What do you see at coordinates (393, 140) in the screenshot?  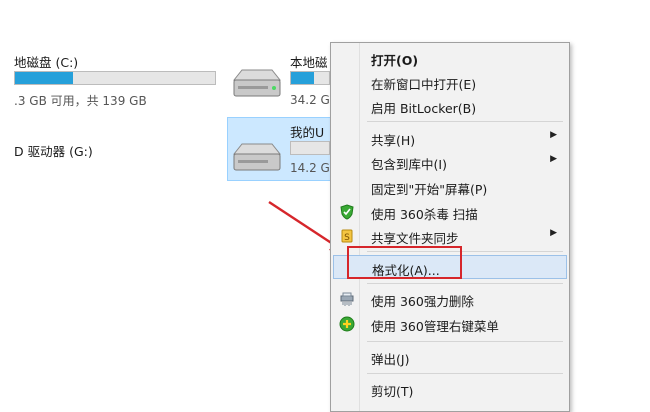 I see `menu-item-label: 共享(H)` at bounding box center [393, 140].